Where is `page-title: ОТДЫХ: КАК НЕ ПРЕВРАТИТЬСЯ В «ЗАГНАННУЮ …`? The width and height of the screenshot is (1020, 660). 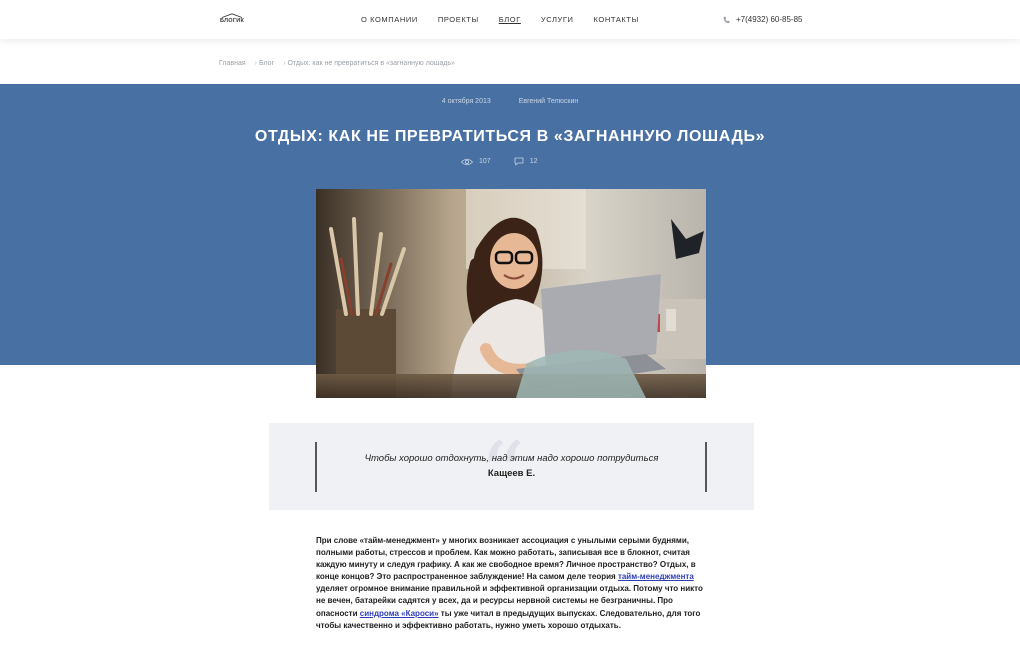
page-title: ОТДЫХ: КАК НЕ ПРЕВРАТИТЬСЯ В «ЗАГНАННУЮ … is located at coordinates (510, 136).